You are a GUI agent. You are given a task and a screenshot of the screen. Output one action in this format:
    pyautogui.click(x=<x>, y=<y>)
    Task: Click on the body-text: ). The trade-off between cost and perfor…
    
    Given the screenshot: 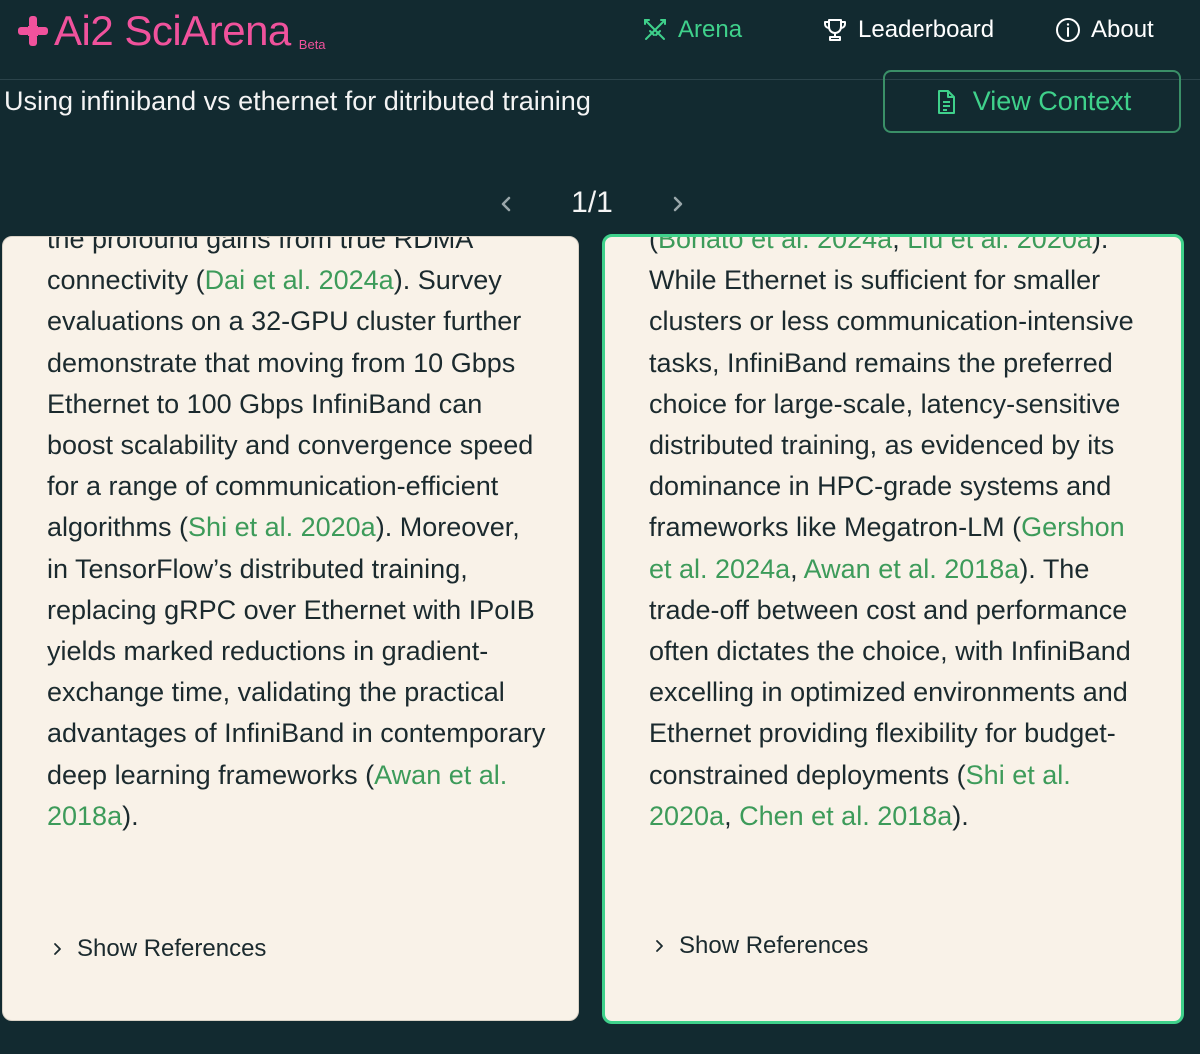 What is the action you would take?
    pyautogui.click(x=890, y=671)
    